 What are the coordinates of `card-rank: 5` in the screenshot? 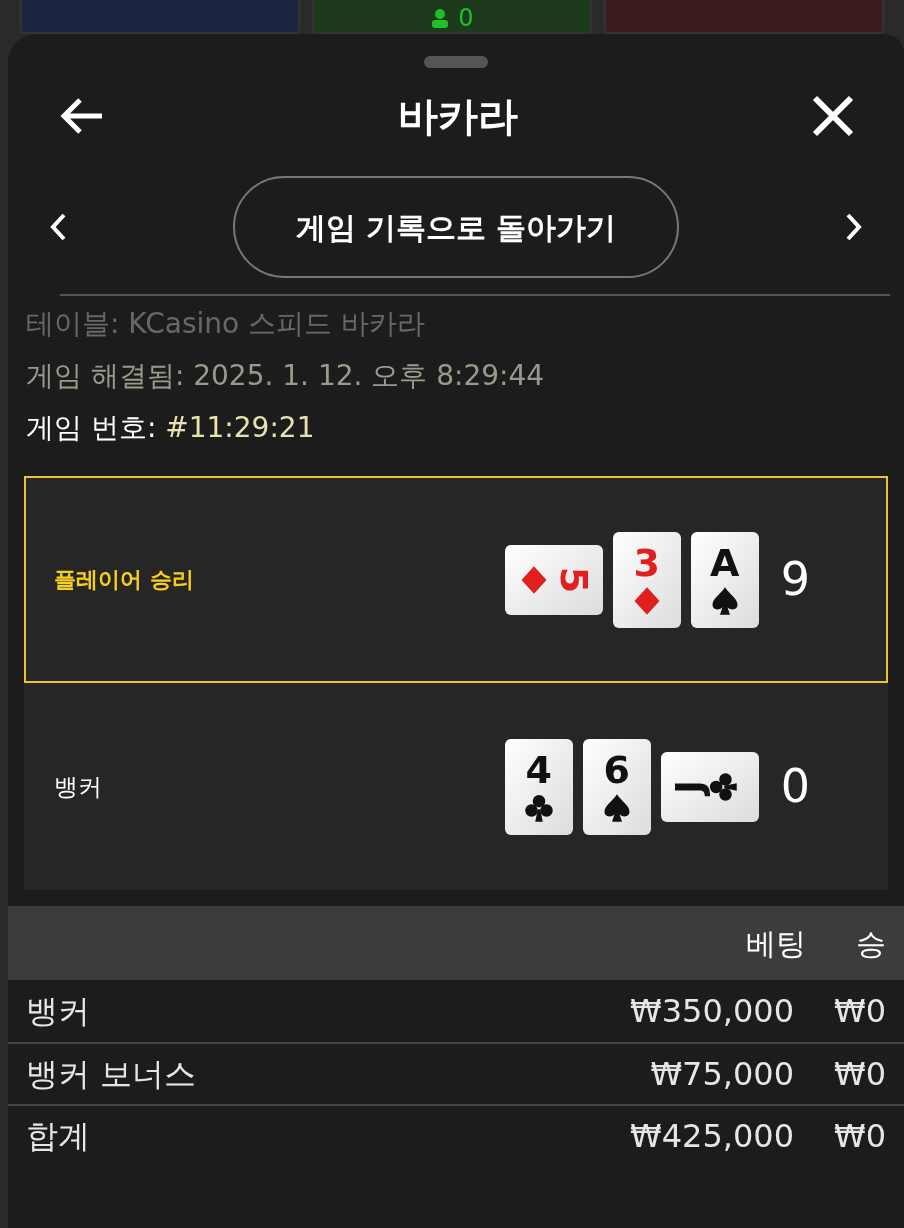 It's located at (574, 579).